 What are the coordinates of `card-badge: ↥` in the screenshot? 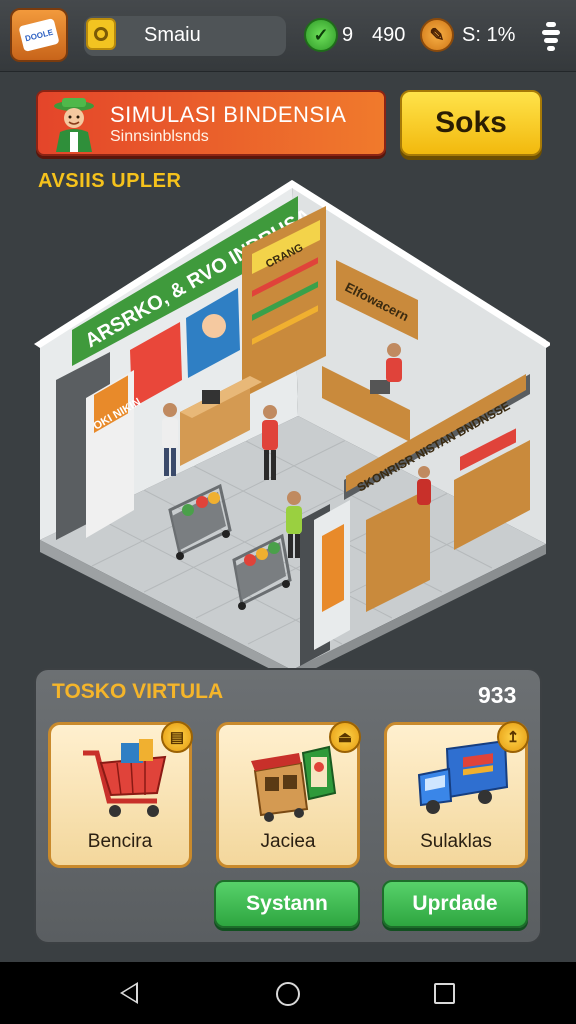 It's located at (513, 737).